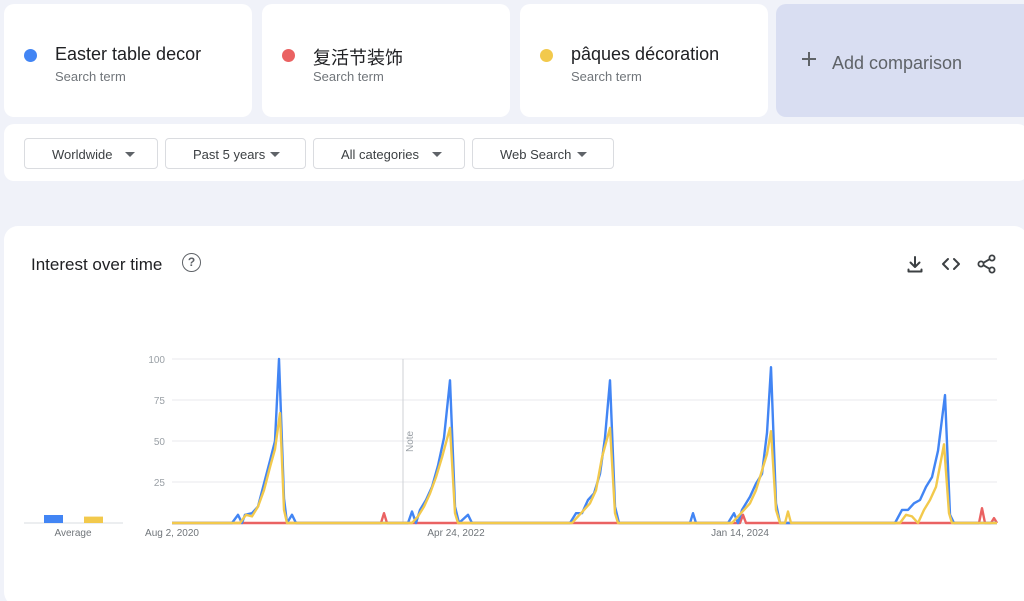 This screenshot has height=601, width=1024. I want to click on average-label: Average, so click(73, 533).